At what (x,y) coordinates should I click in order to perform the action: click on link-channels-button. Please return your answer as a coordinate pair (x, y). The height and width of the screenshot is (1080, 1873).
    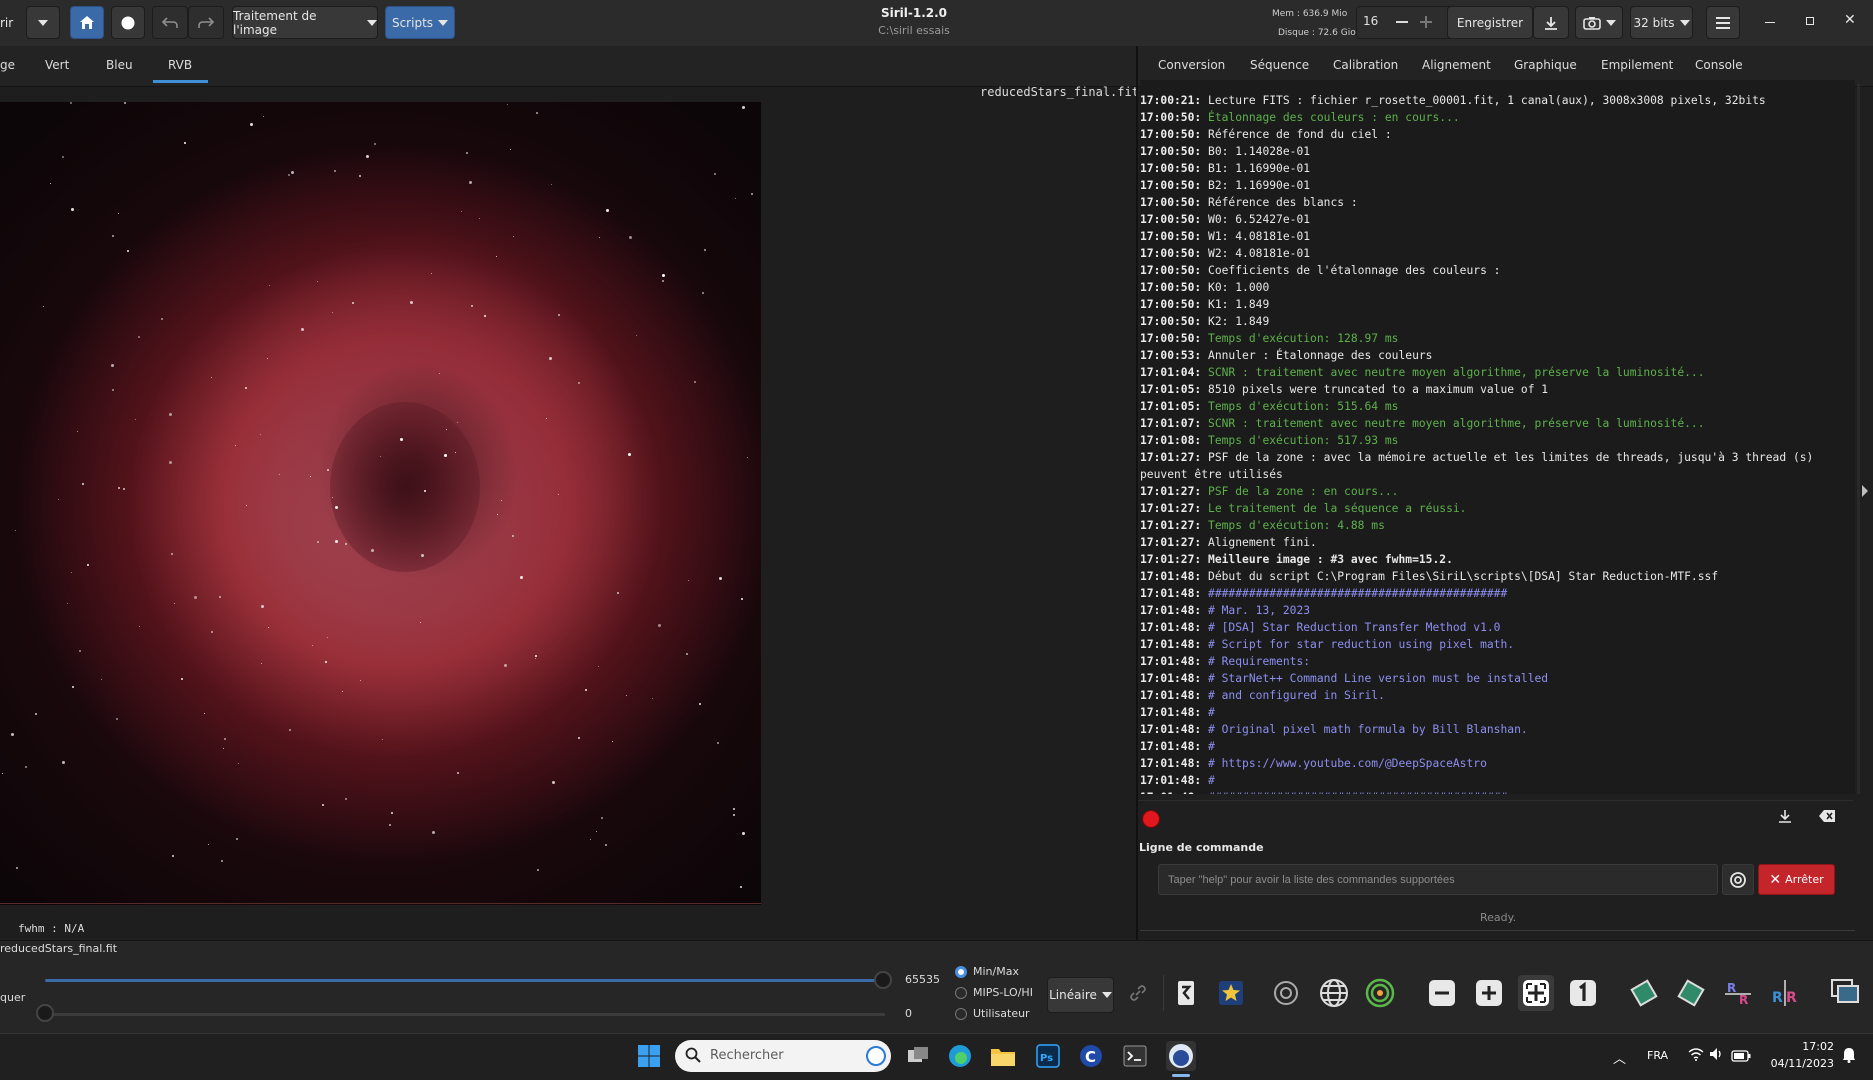
    Looking at the image, I should click on (1138, 993).